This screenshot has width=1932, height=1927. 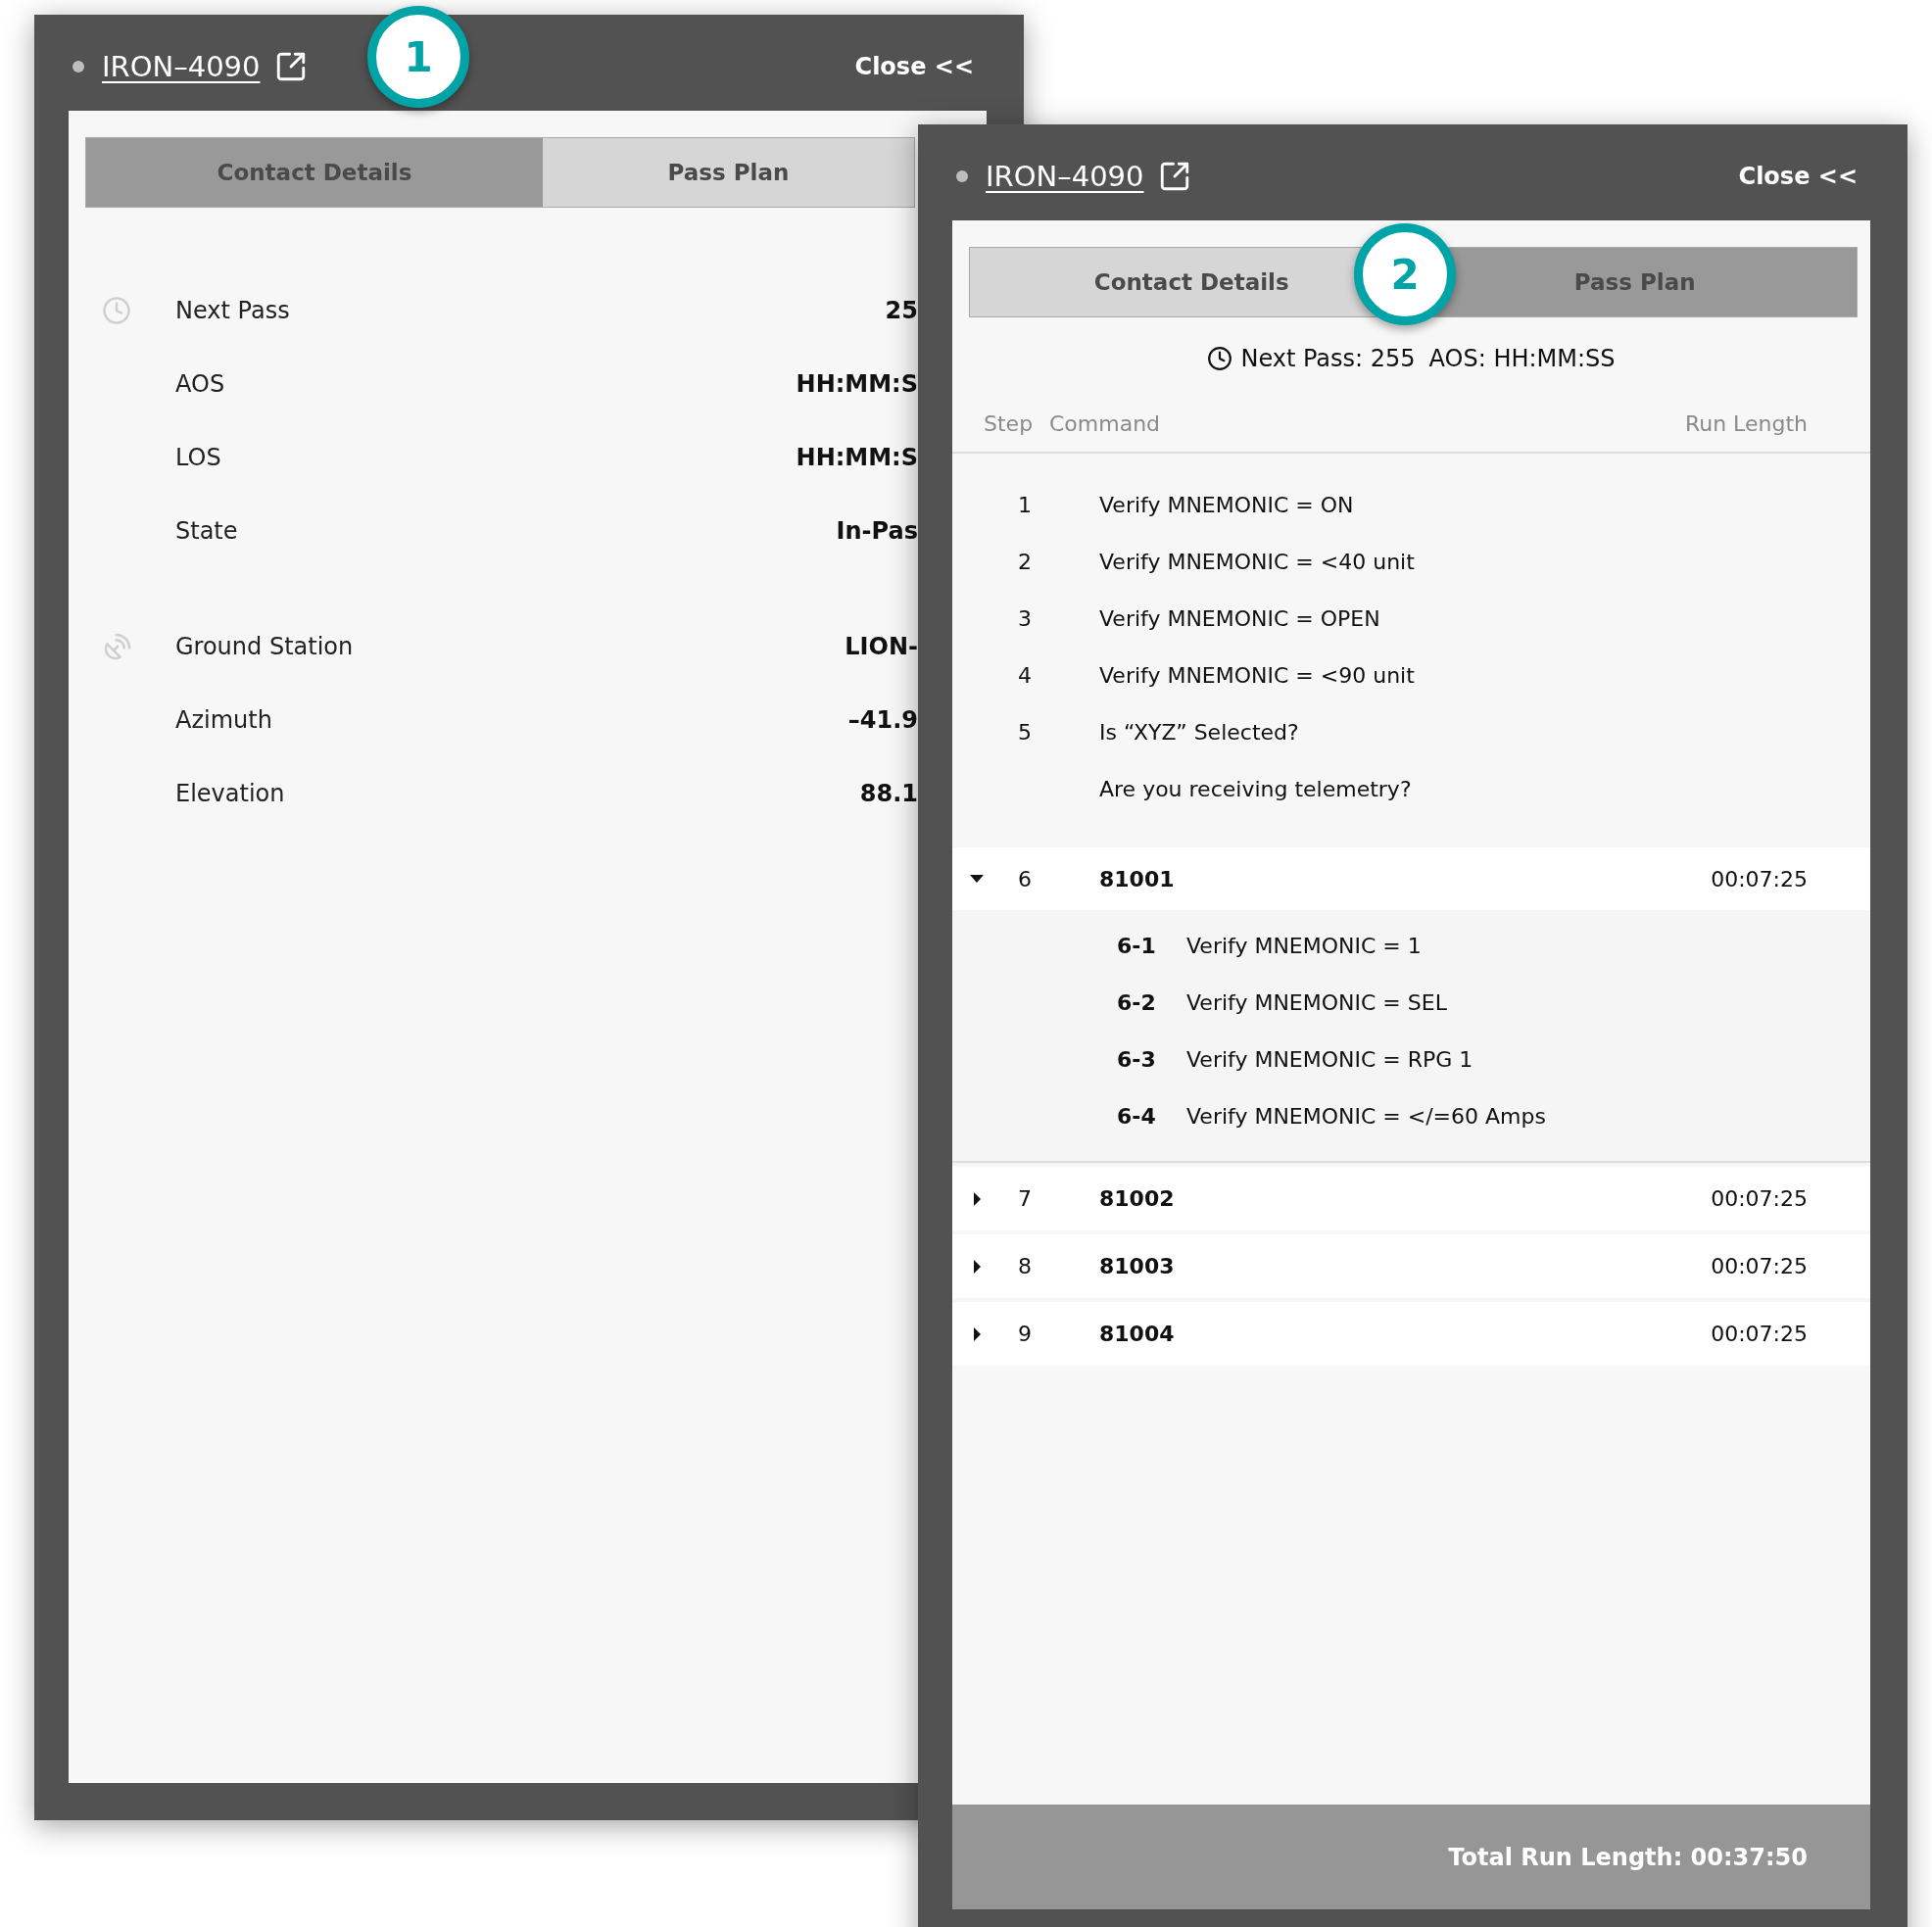 I want to click on column-header: Run Length, so click(x=1746, y=423).